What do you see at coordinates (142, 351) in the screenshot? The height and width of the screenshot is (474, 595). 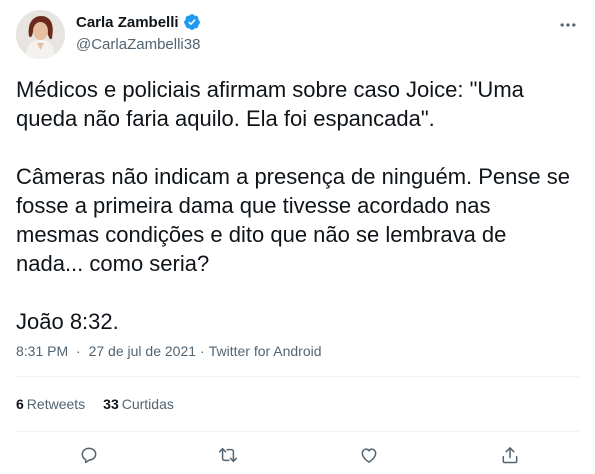 I see `tweet-date: 27 de jul de 2021` at bounding box center [142, 351].